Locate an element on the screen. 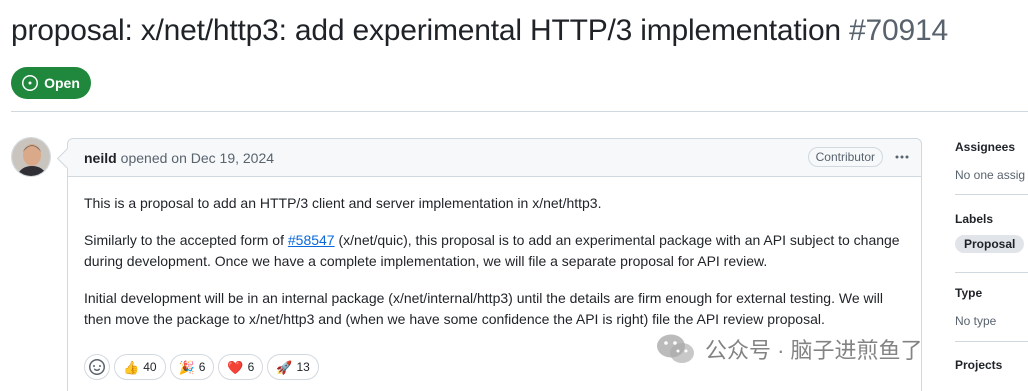  header-divider is located at coordinates (519, 111).